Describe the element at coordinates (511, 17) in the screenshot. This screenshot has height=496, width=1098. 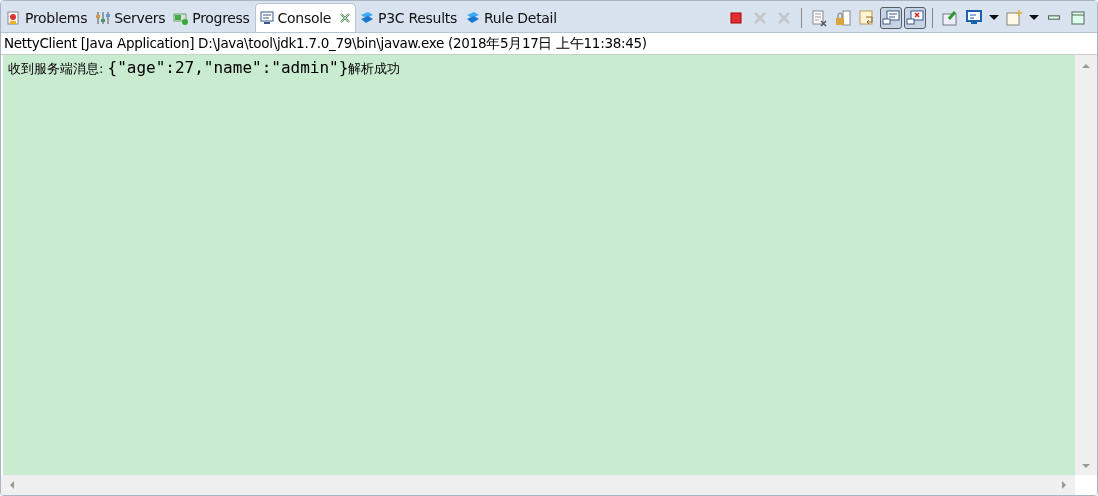
I see `view-tab: Rule Detail` at that location.